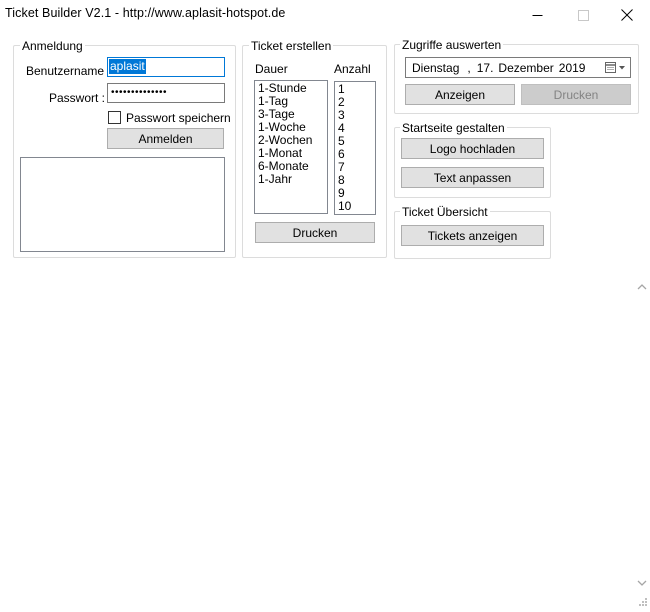 The height and width of the screenshot is (612, 650). Describe the element at coordinates (576, 94) in the screenshot. I see `access-print-button: Drucken` at that location.